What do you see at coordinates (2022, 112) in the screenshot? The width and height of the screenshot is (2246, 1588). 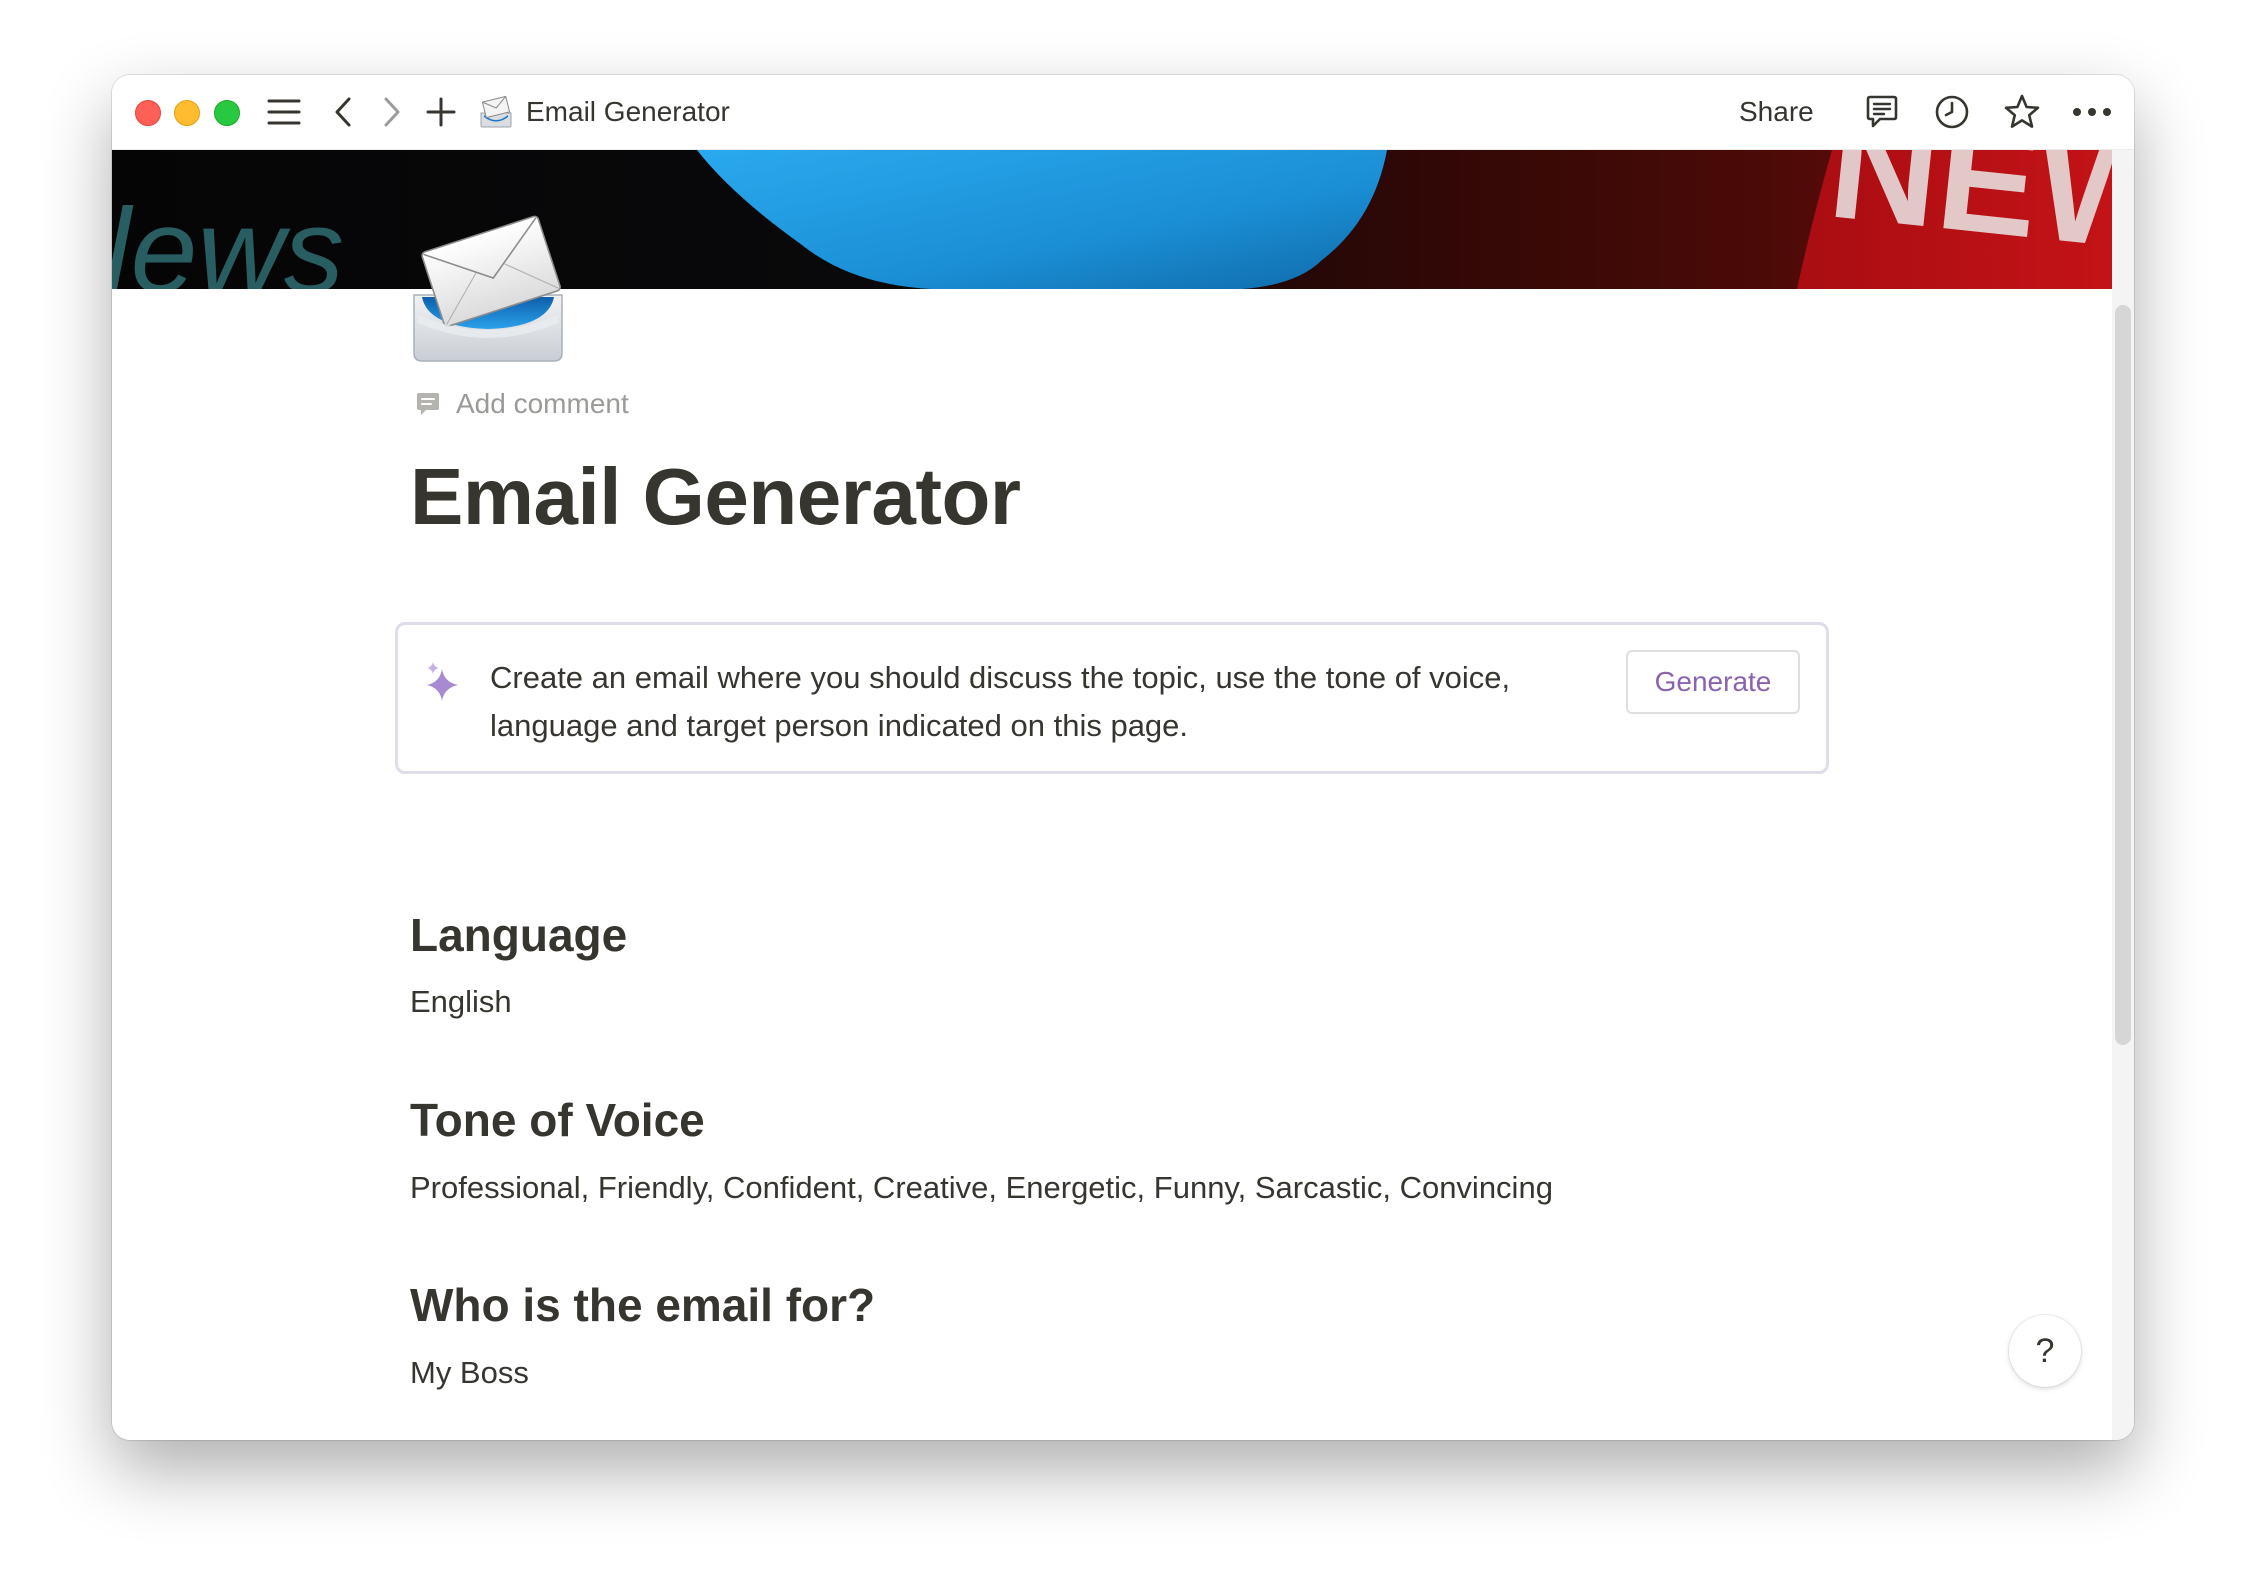 I see `favorite-star-icon` at bounding box center [2022, 112].